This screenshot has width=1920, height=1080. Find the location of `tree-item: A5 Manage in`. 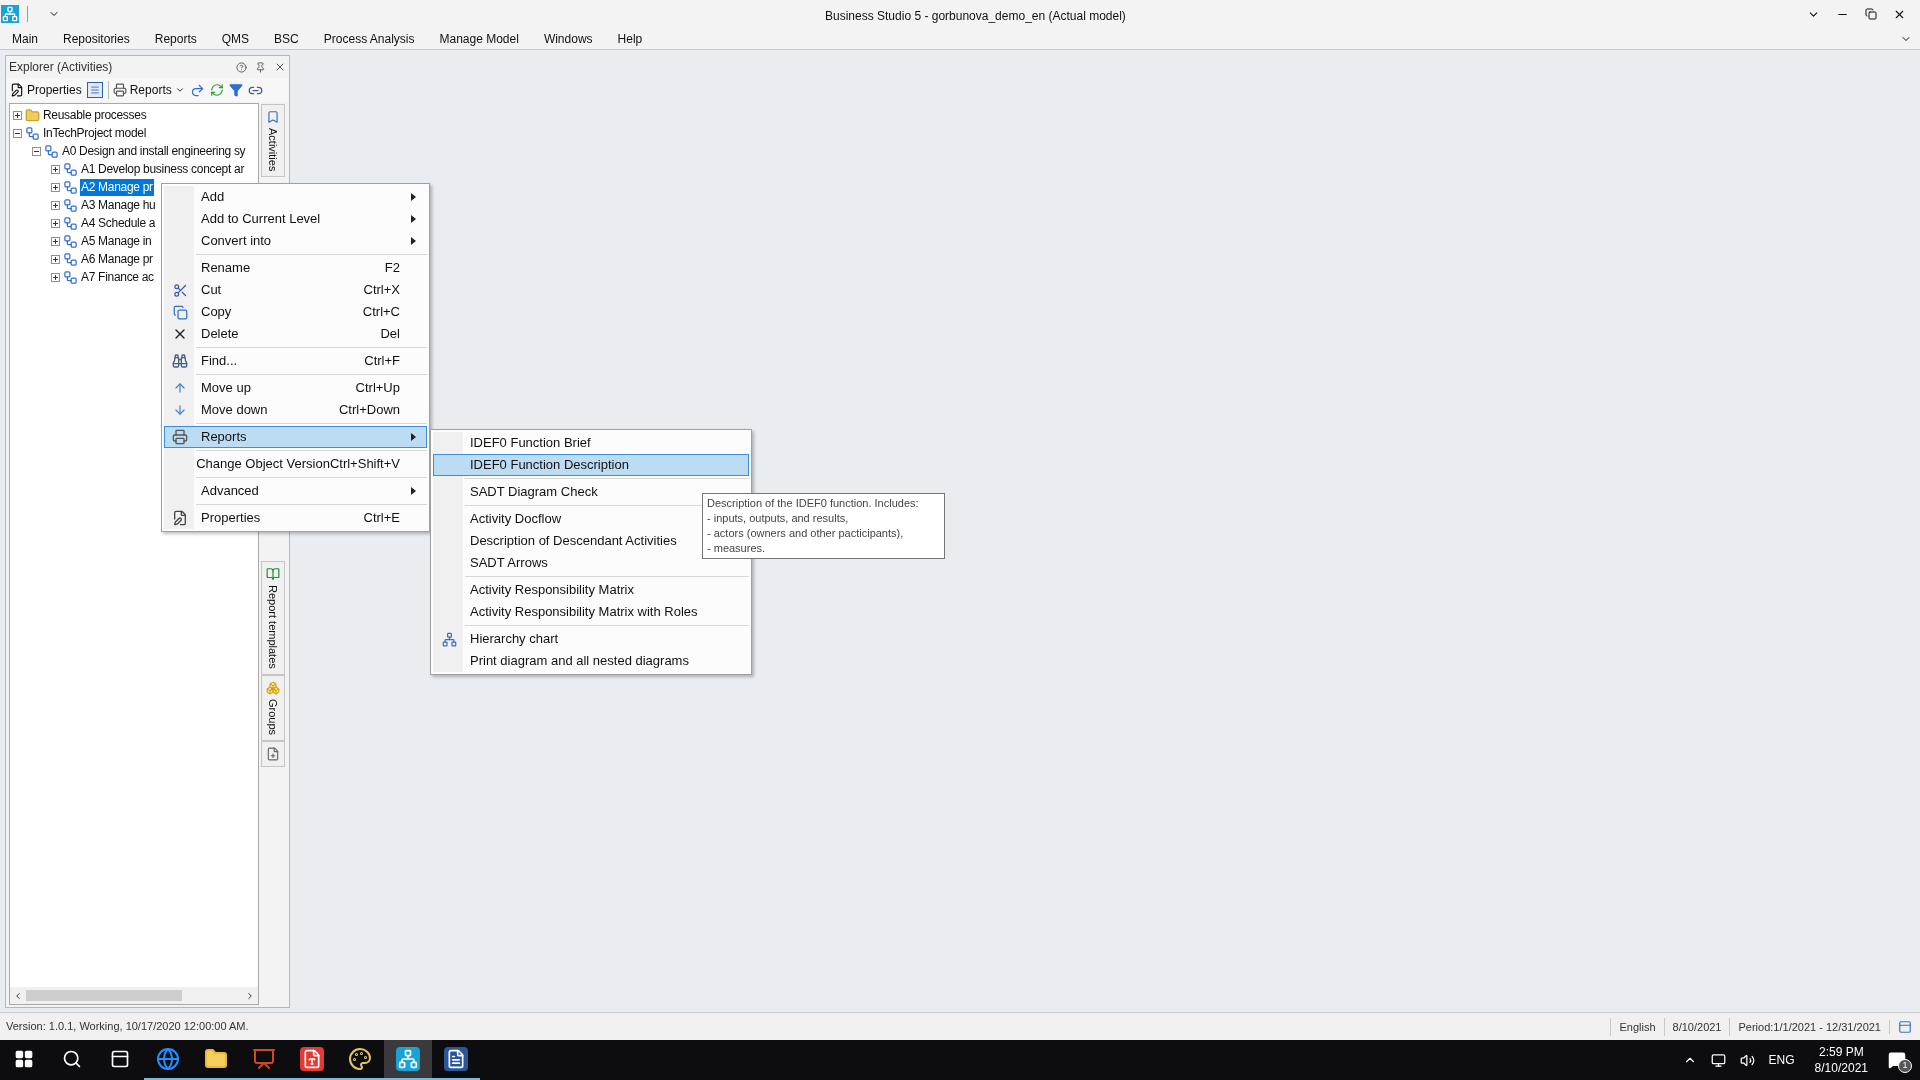

tree-item: A5 Manage in is located at coordinates (116, 241).